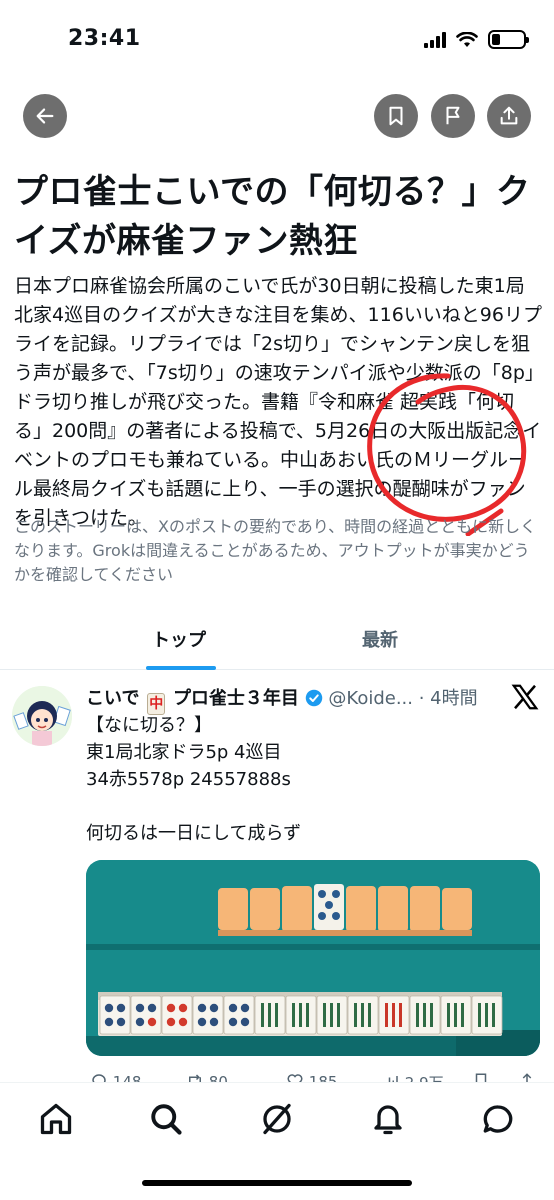 The width and height of the screenshot is (554, 1200). I want to click on post-header: こいで 中 プロ雀士３年目 @Koide... · 4時間, so click(296, 699).